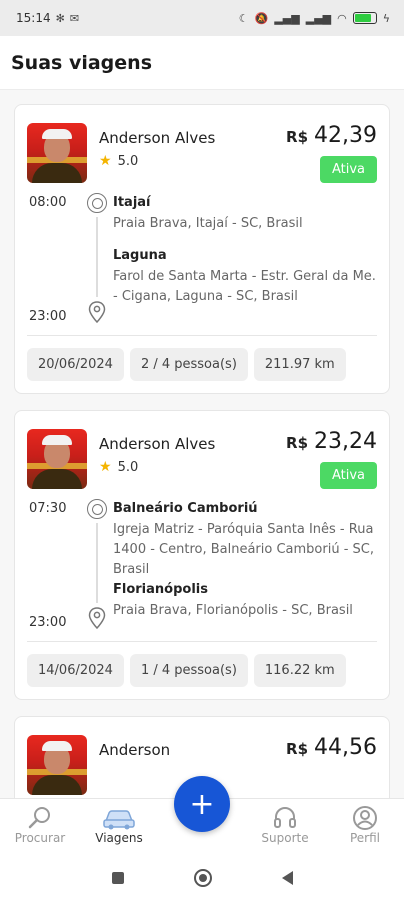  Describe the element at coordinates (318, 18) in the screenshot. I see `signal2-icon: ▂▄▆` at that location.